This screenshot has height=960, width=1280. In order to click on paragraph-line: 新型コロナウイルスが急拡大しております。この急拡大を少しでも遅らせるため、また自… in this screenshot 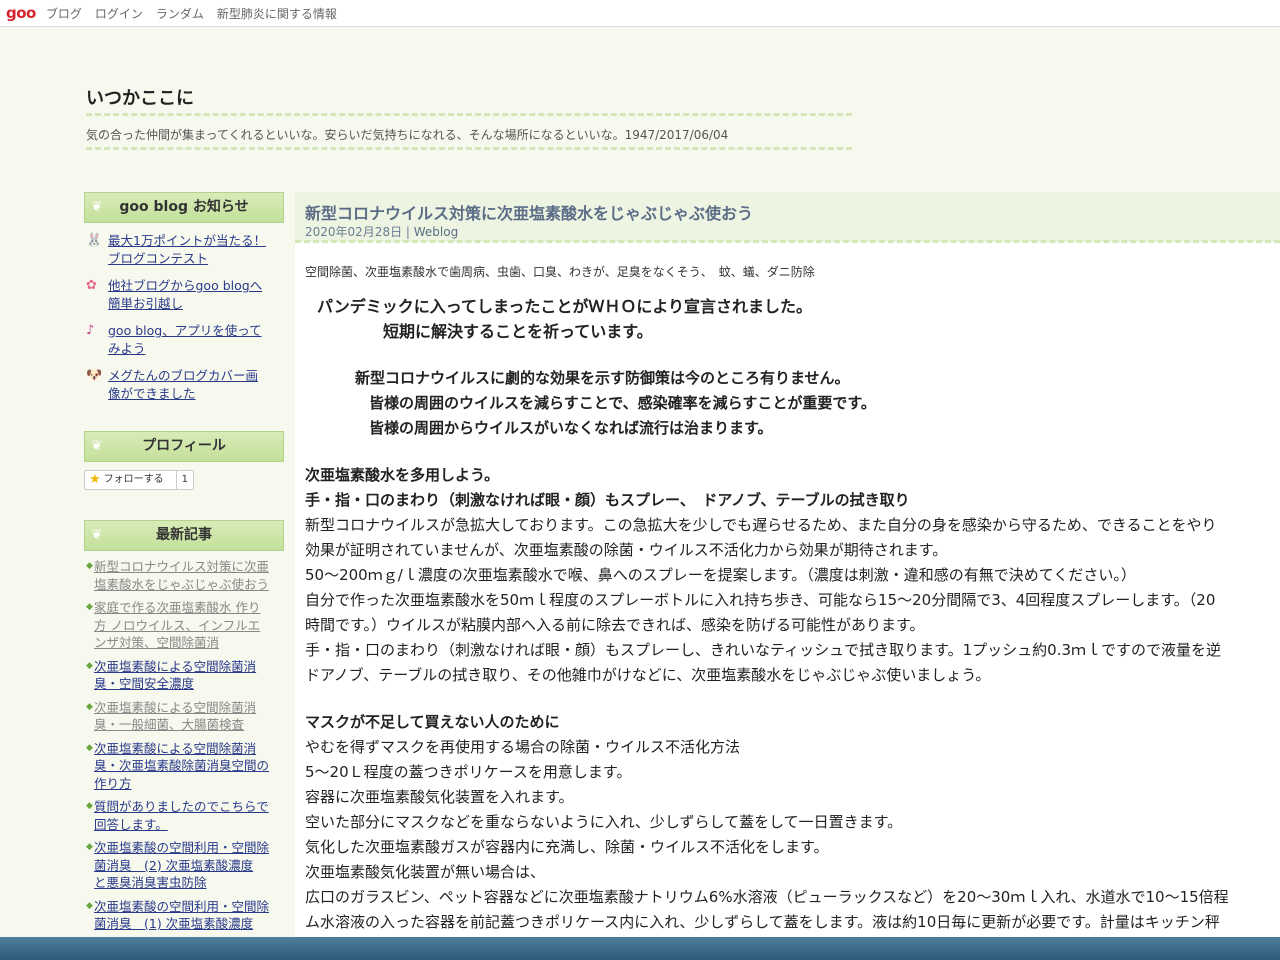, I will do `click(761, 525)`.